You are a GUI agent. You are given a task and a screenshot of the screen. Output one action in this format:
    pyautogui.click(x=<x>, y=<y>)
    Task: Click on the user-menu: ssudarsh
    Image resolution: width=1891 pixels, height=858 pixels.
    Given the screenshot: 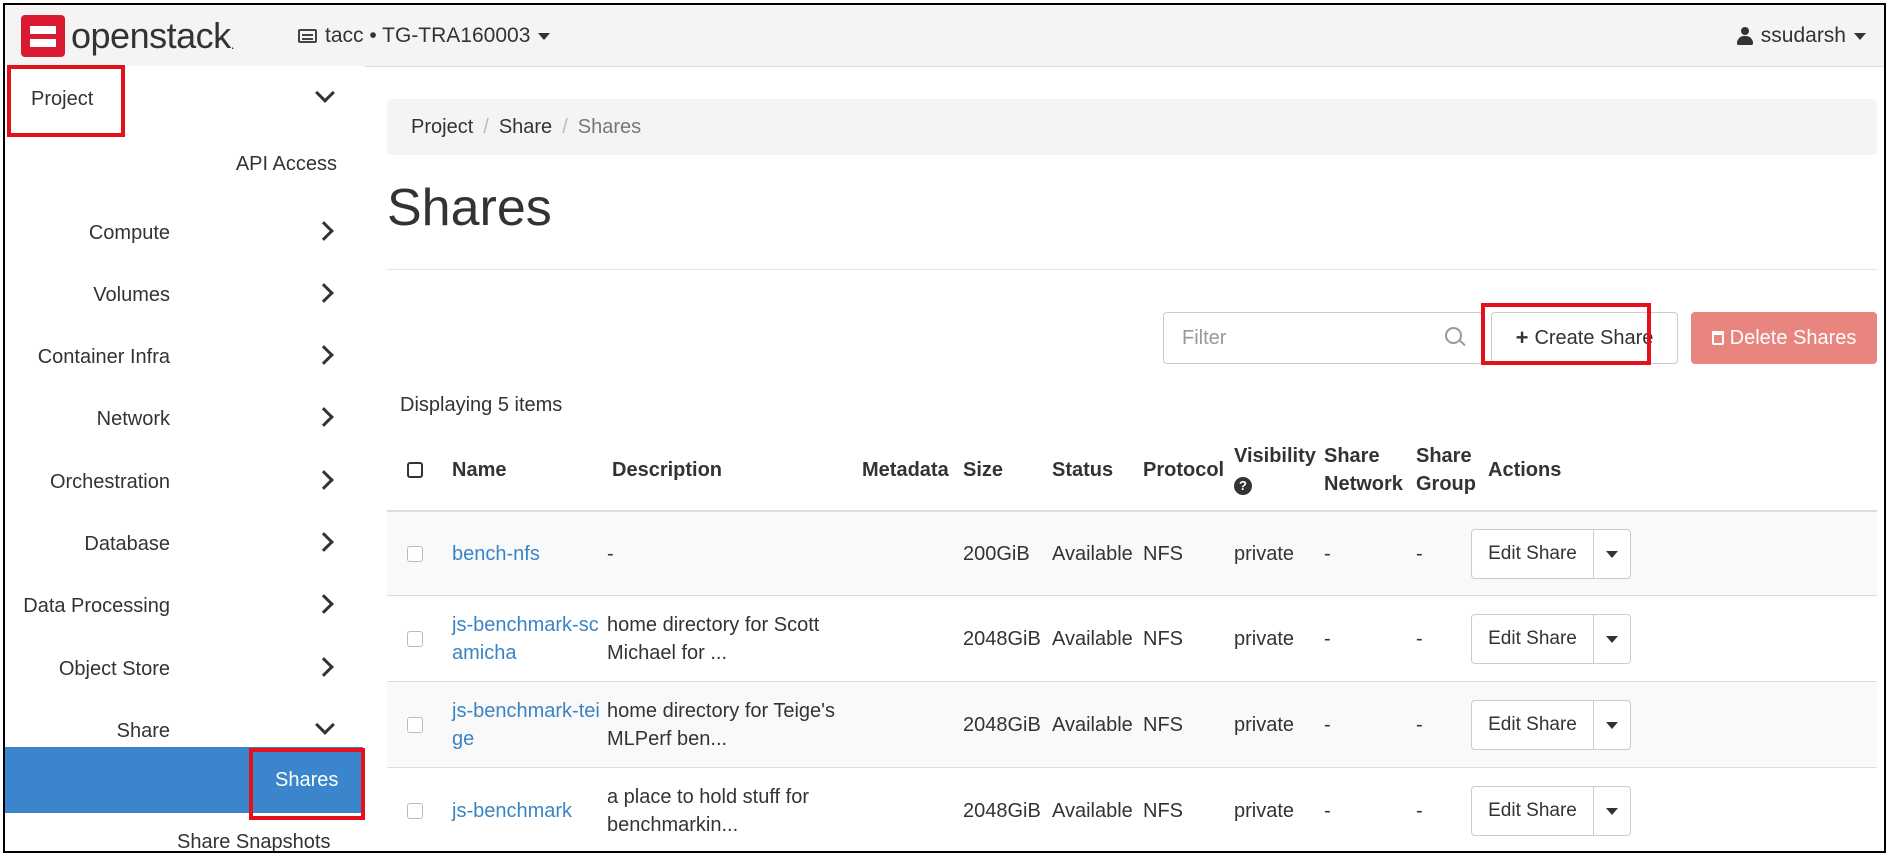 What is the action you would take?
    pyautogui.click(x=1801, y=36)
    